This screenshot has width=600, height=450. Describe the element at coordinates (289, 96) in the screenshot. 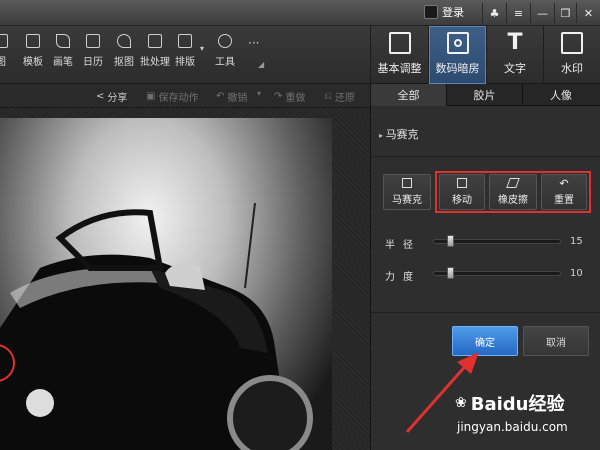

I see `redo-button: ↷ 重做` at that location.